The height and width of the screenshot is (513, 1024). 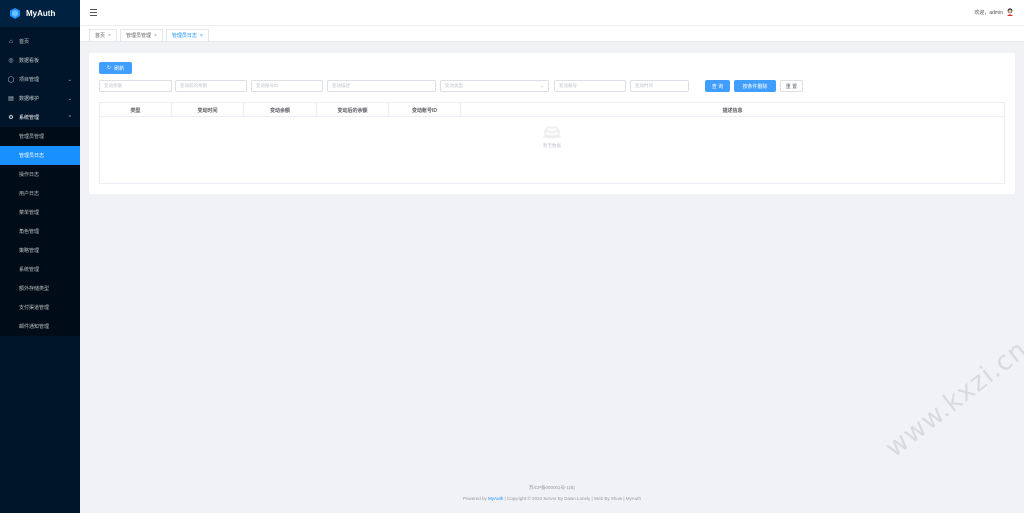 What do you see at coordinates (11, 118) in the screenshot?
I see `settings-icon: ⚙` at bounding box center [11, 118].